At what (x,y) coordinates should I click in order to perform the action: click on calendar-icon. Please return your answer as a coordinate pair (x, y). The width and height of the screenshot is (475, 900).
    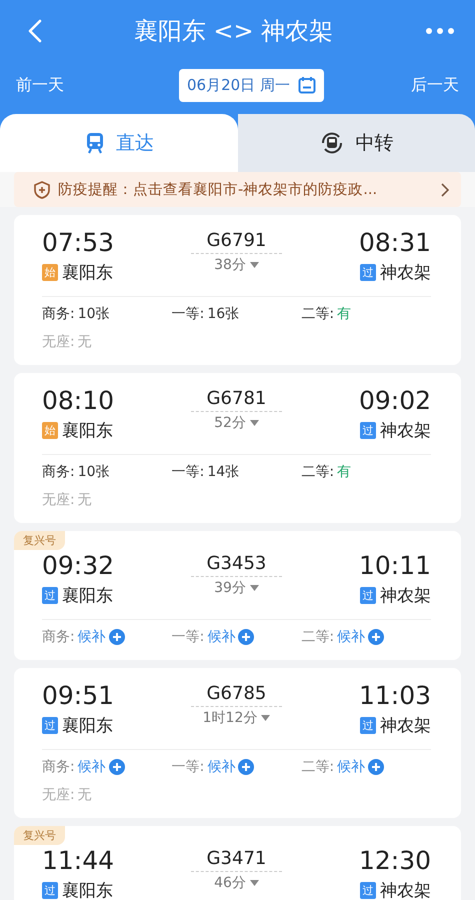
    Looking at the image, I should click on (307, 85).